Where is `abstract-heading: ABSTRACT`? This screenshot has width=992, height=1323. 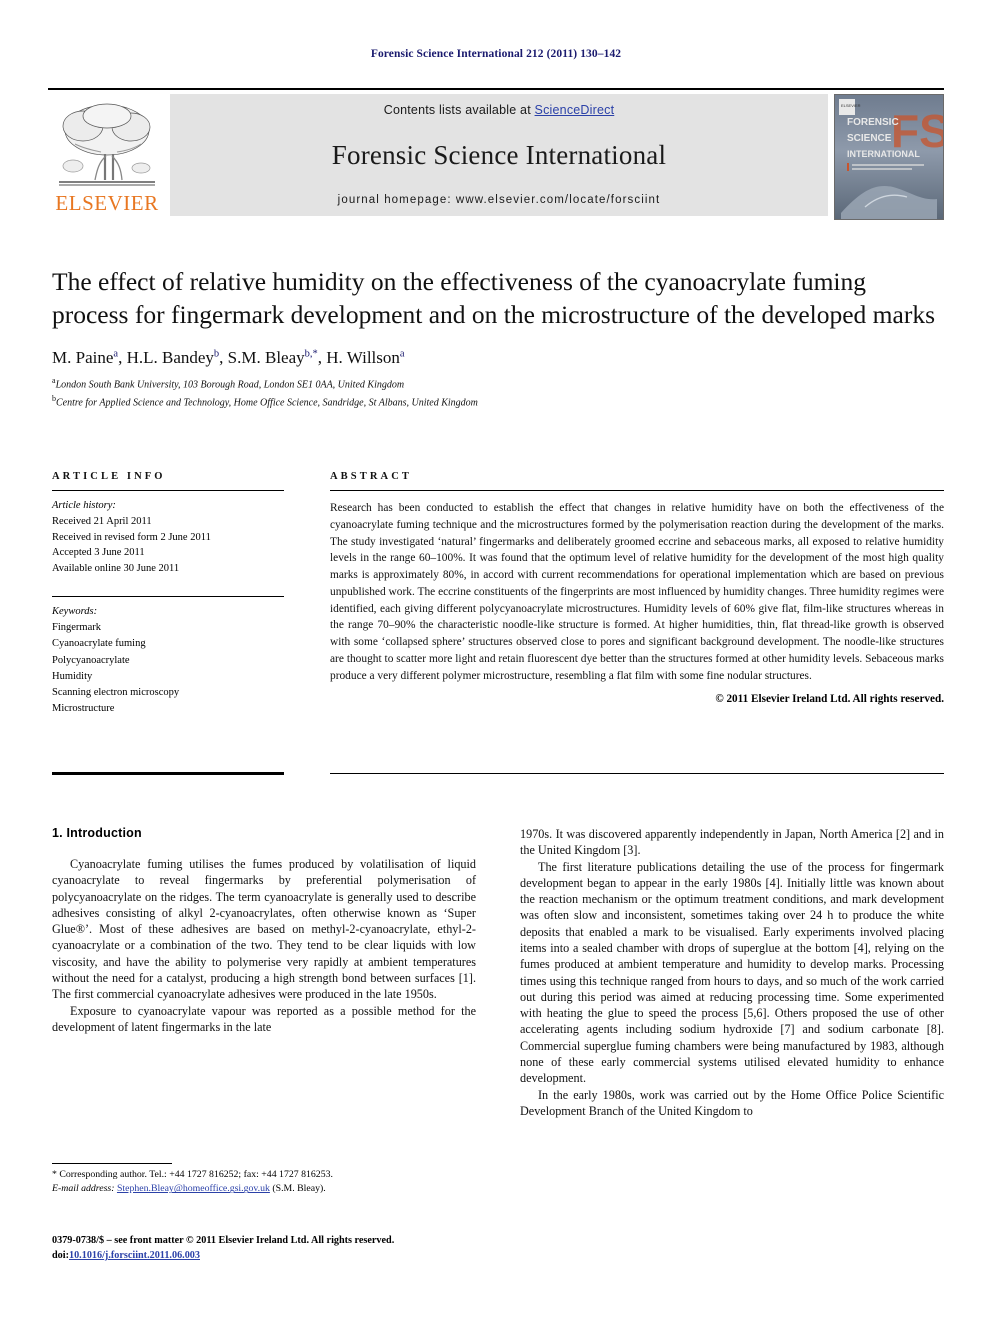
abstract-heading: ABSTRACT is located at coordinates (371, 476).